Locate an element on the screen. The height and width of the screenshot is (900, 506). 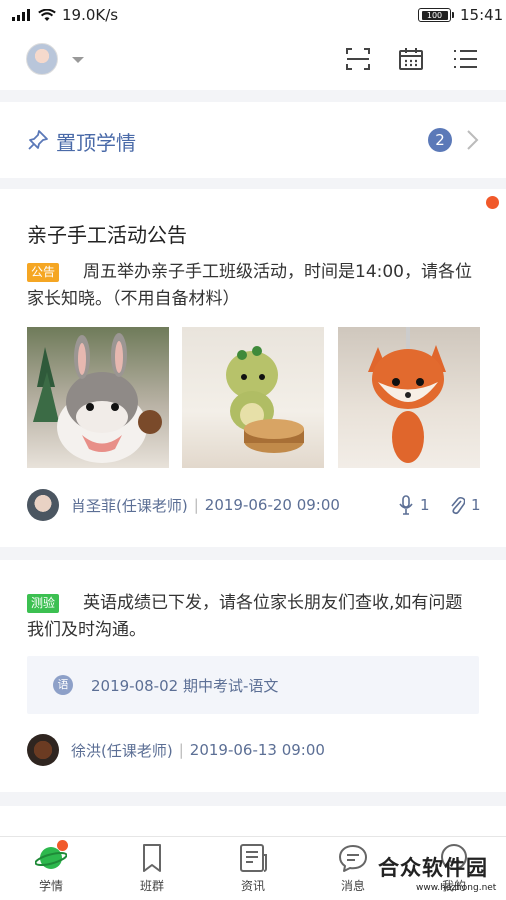
tab-messages: 消息 is located at coordinates (353, 868).